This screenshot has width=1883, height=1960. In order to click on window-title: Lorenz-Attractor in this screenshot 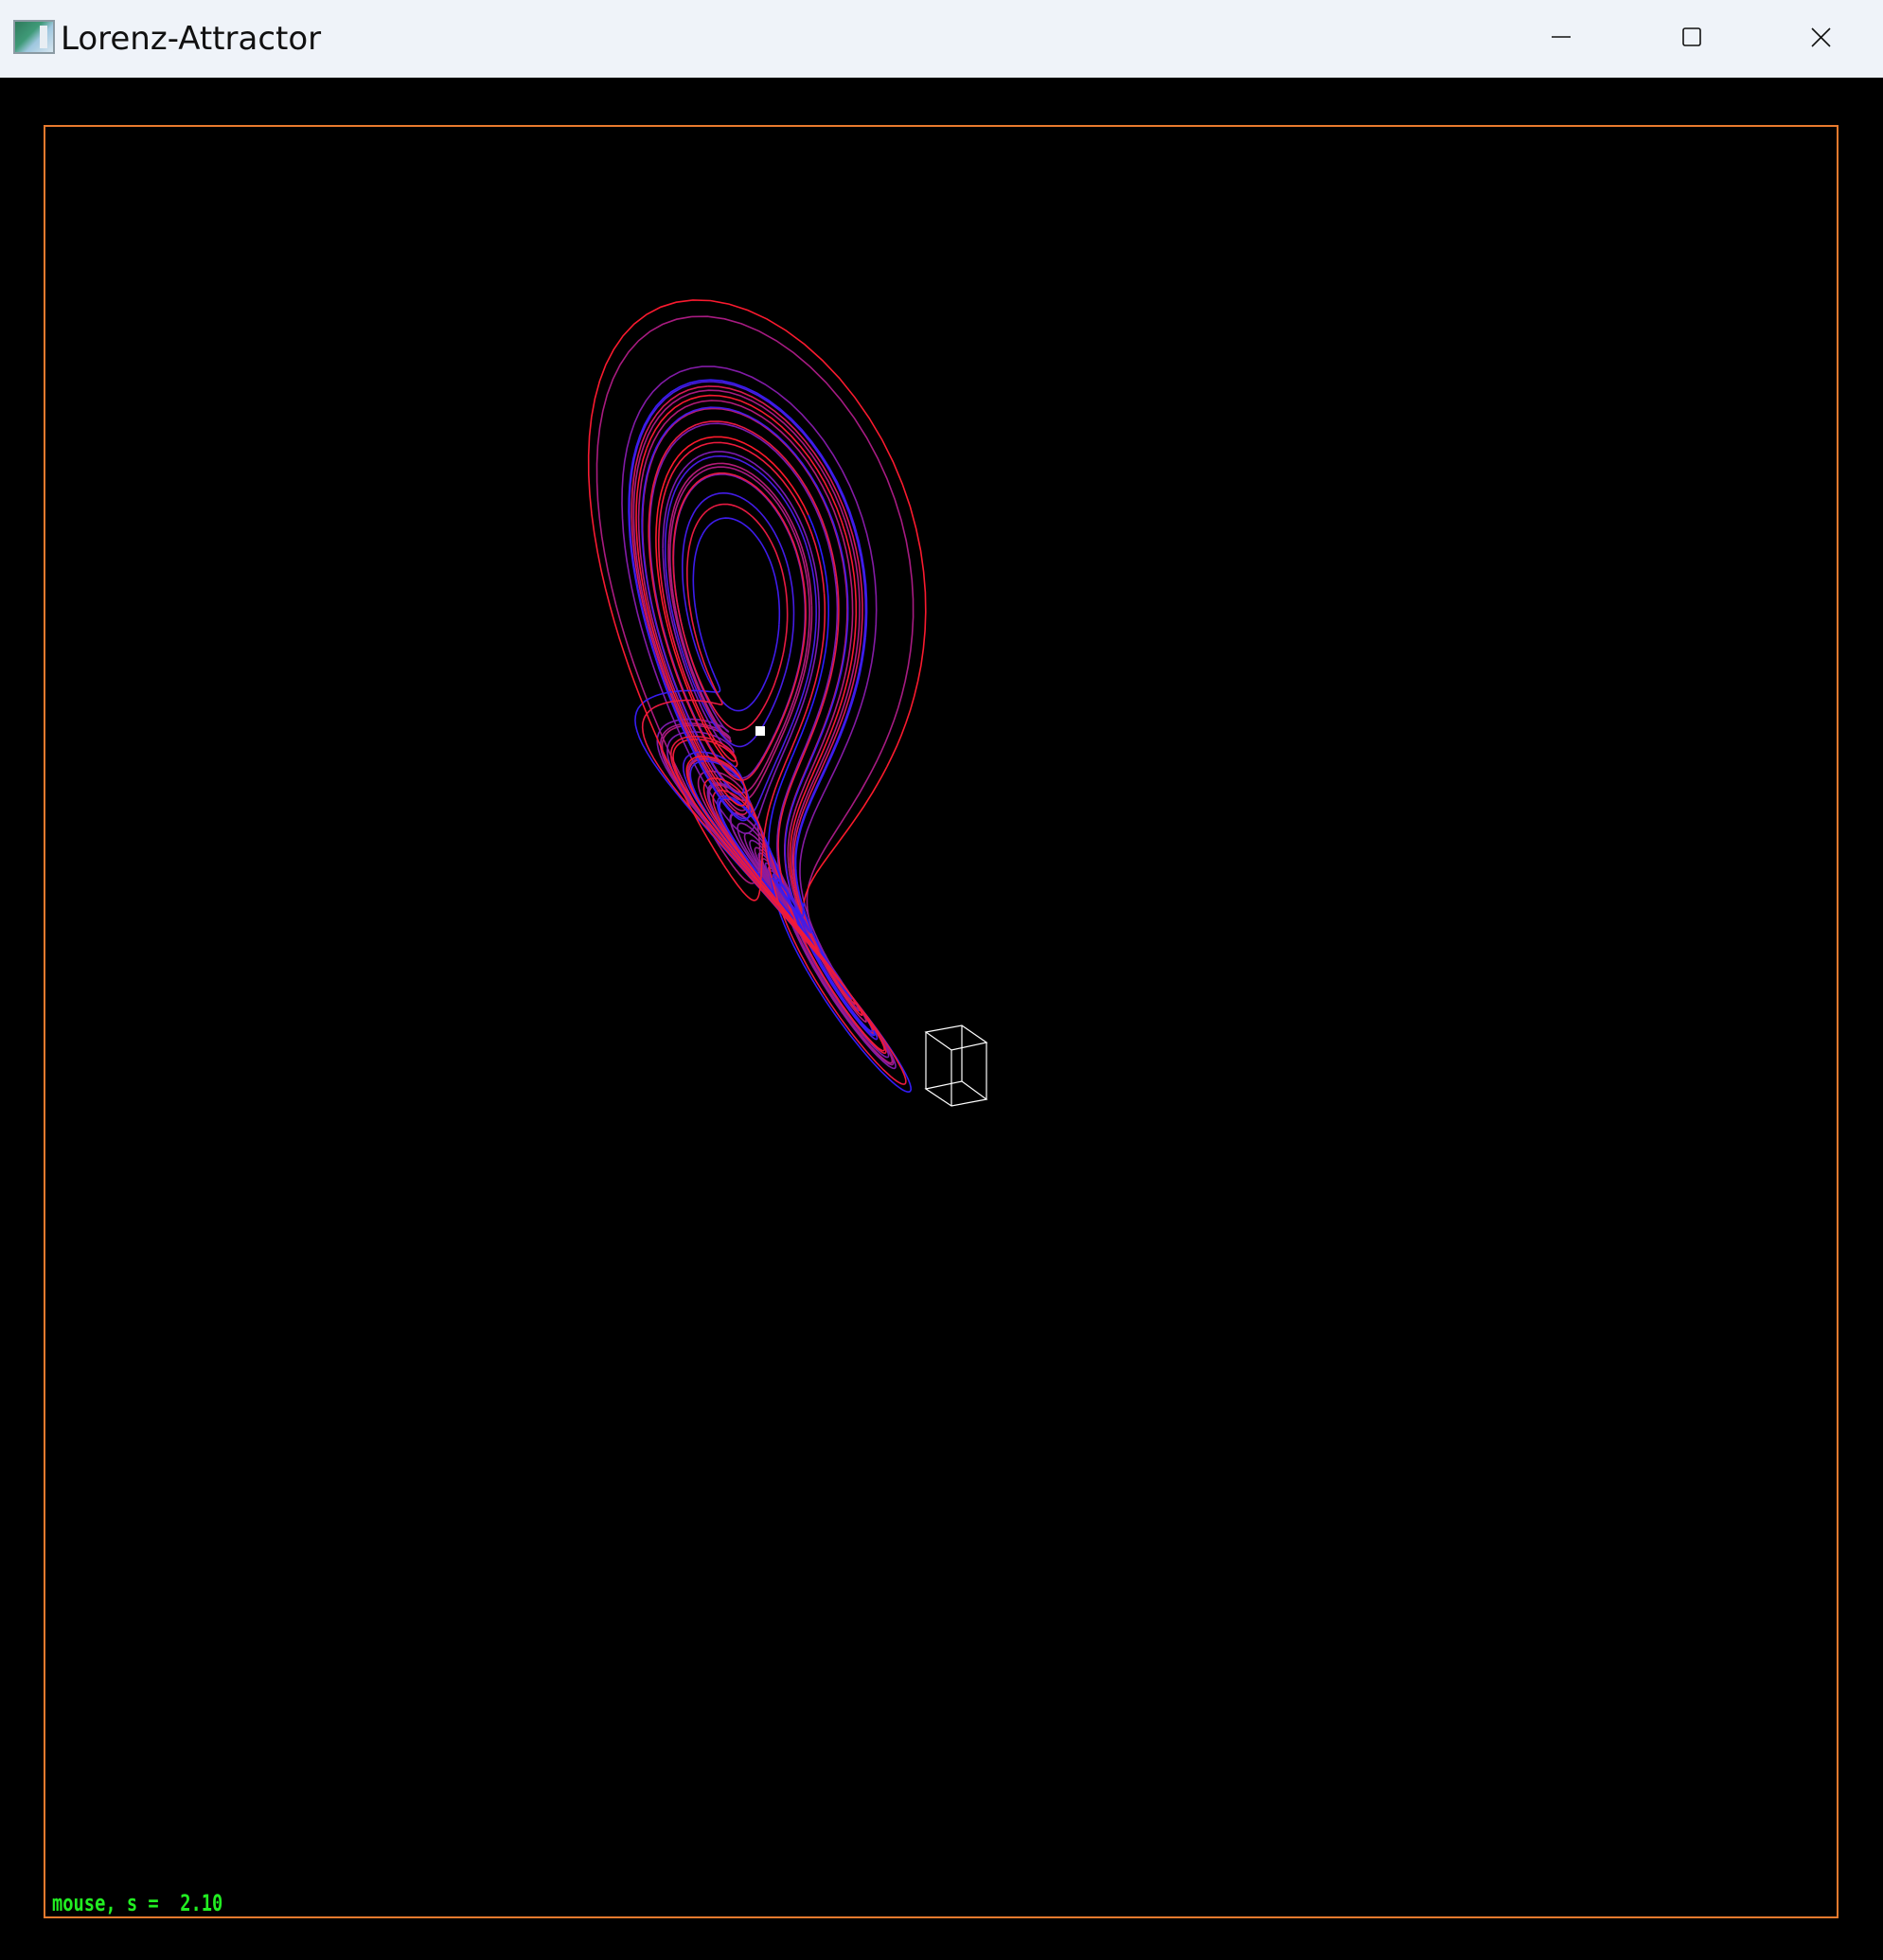, I will do `click(191, 39)`.